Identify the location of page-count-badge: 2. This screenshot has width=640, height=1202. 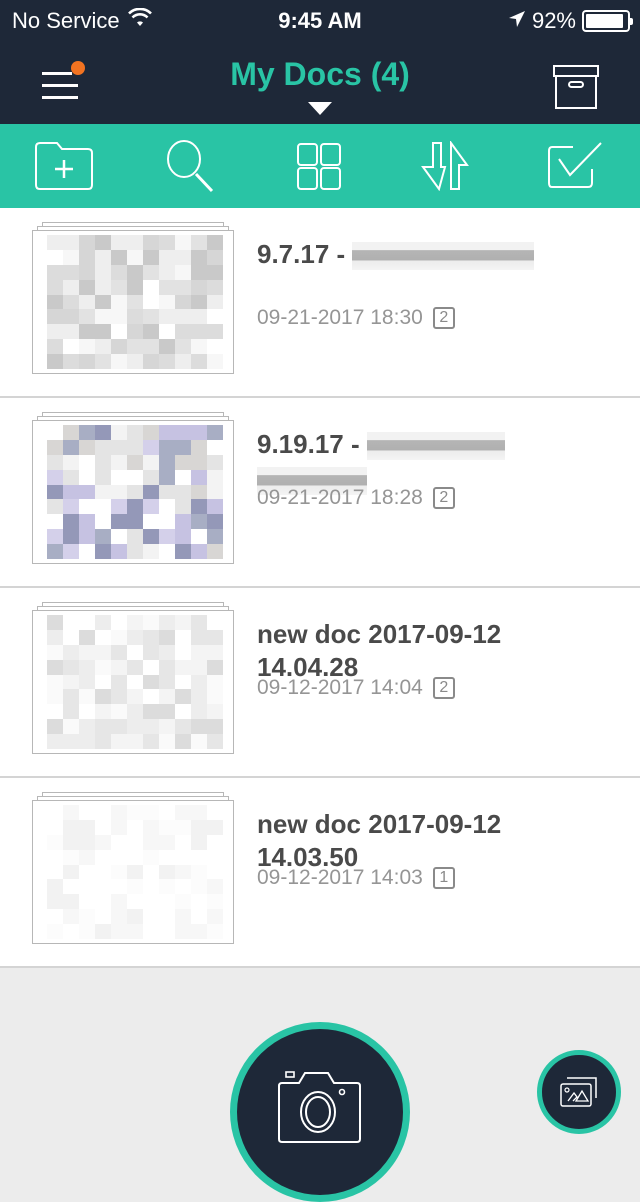
(443, 688).